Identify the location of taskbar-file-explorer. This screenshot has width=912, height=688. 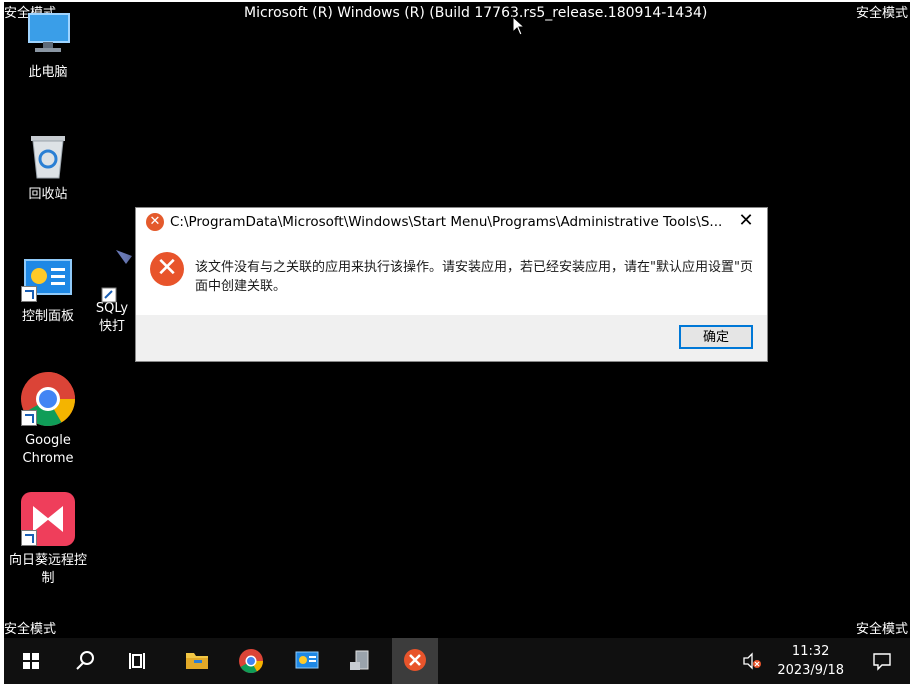
(197, 661).